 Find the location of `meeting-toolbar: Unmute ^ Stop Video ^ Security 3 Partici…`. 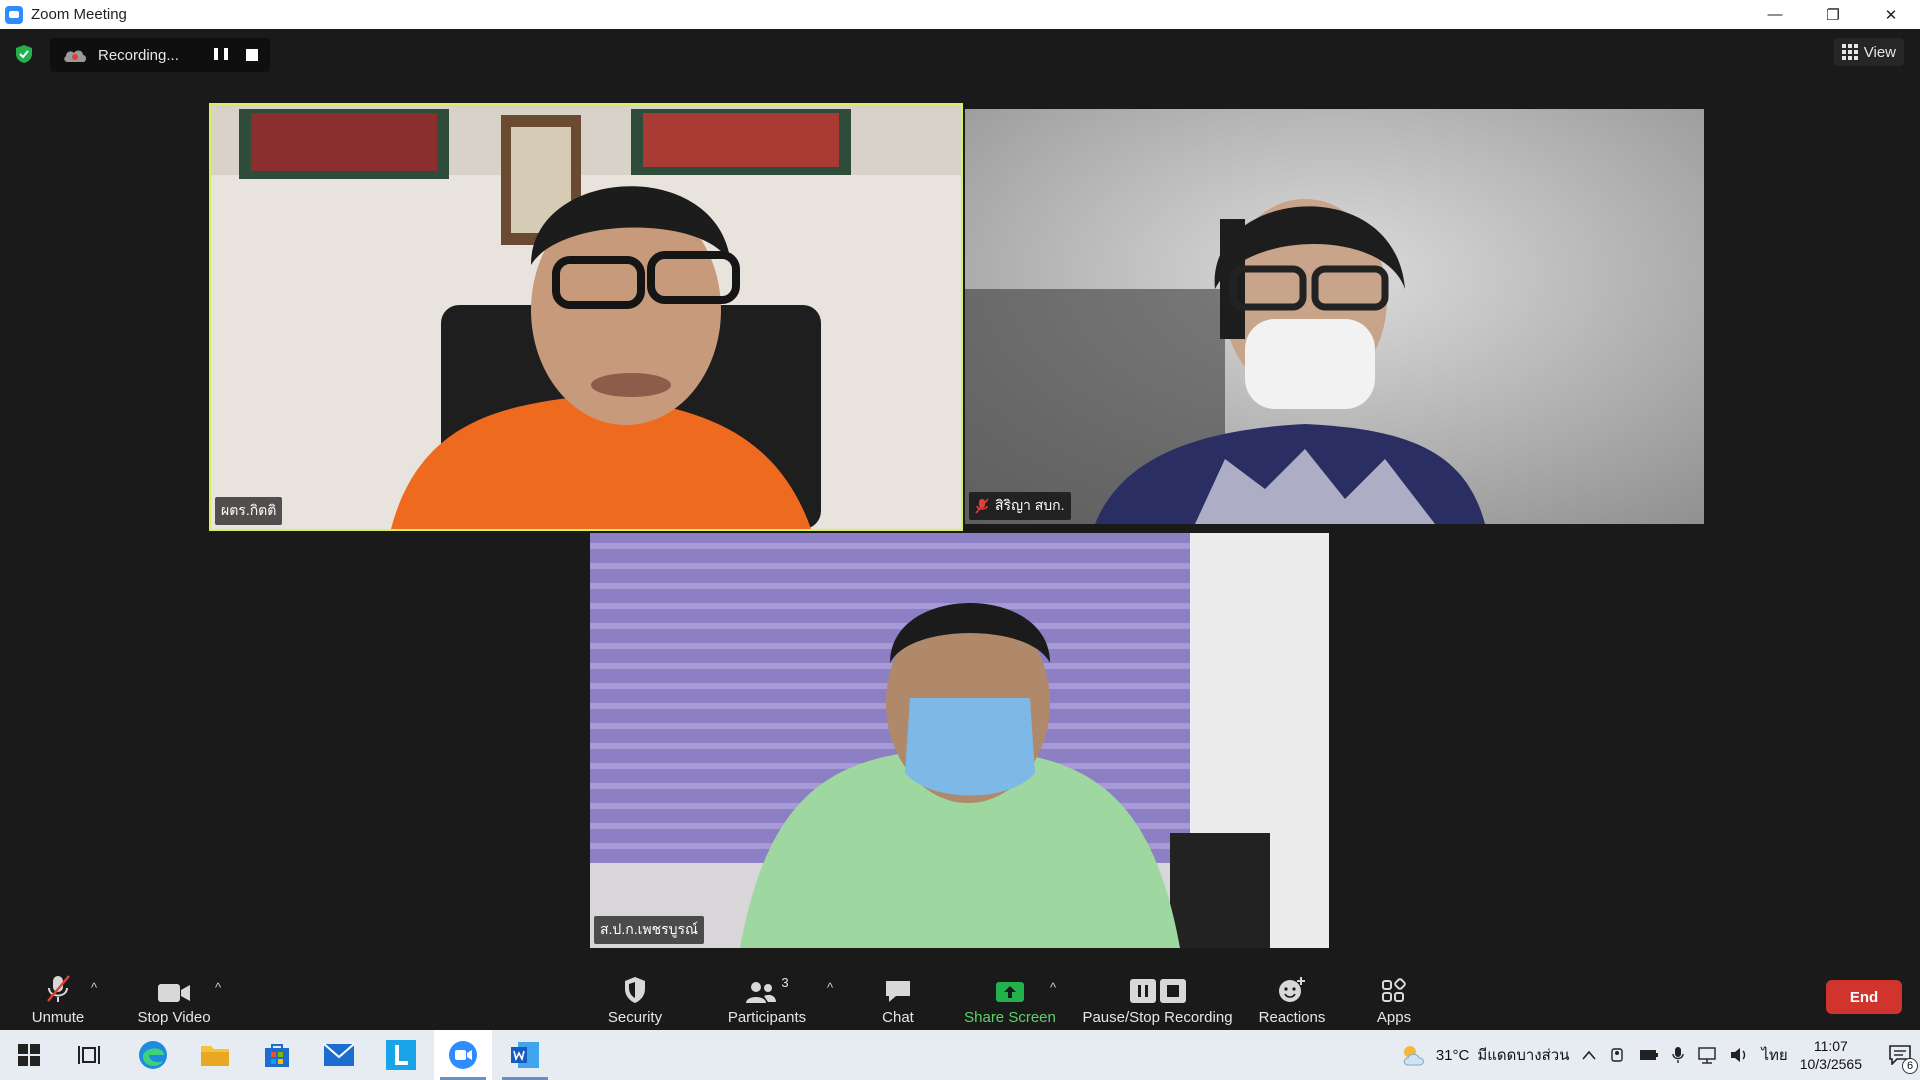

meeting-toolbar: Unmute ^ Stop Video ^ Security 3 Partici… is located at coordinates (960, 994).